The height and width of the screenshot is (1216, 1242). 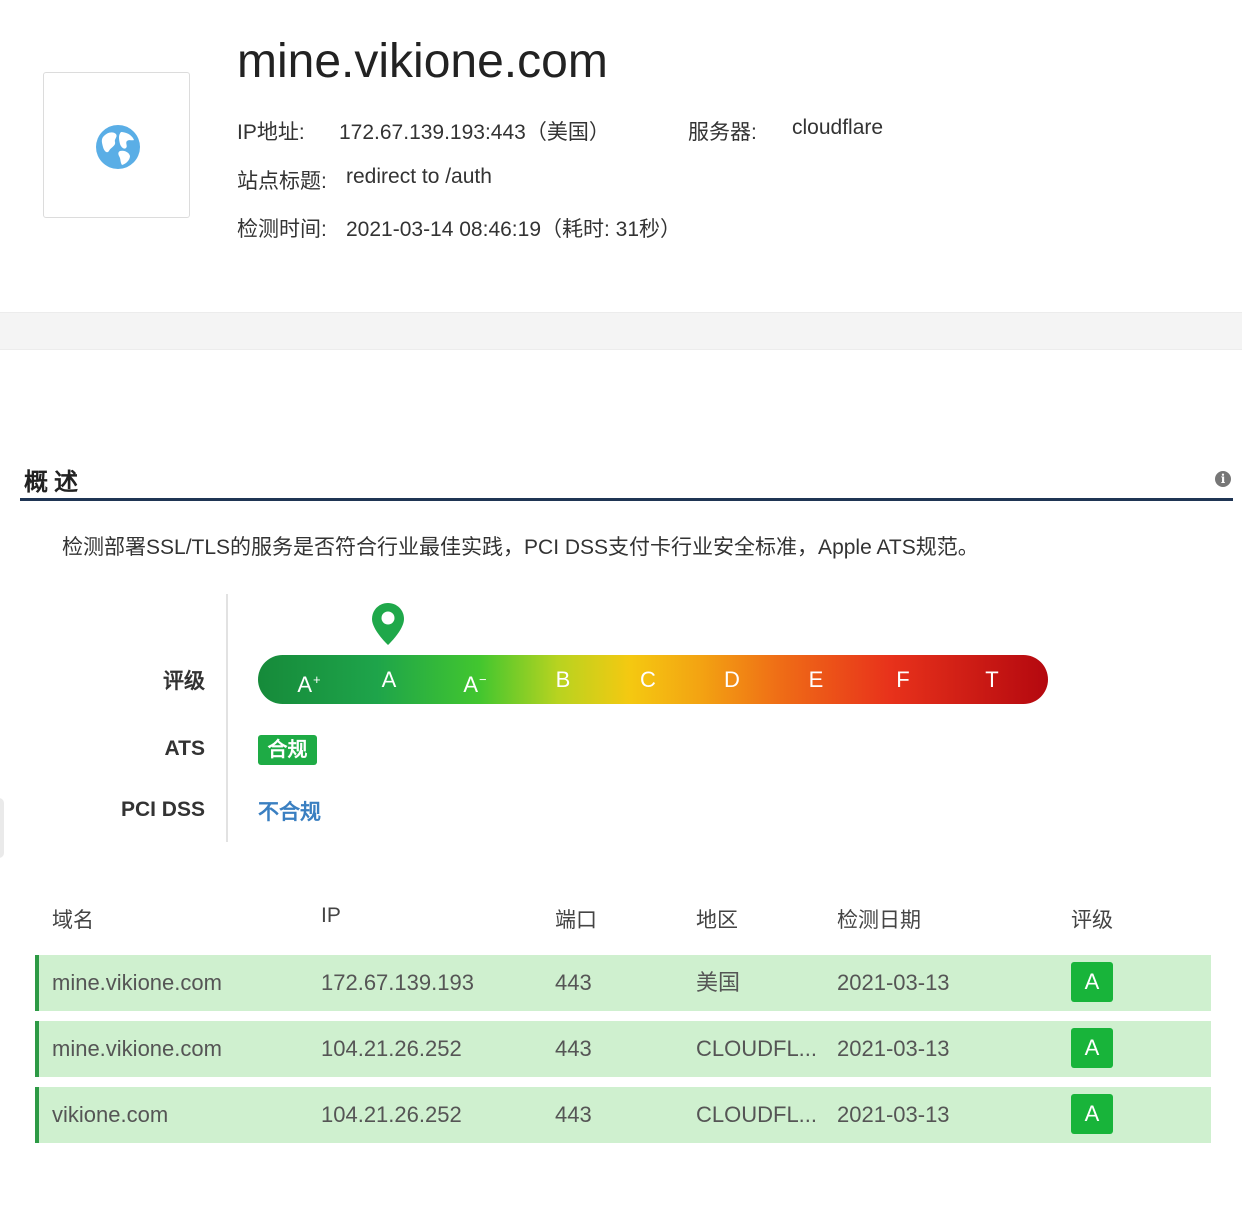 What do you see at coordinates (838, 127) in the screenshot?
I see `server-value: cloudflare` at bounding box center [838, 127].